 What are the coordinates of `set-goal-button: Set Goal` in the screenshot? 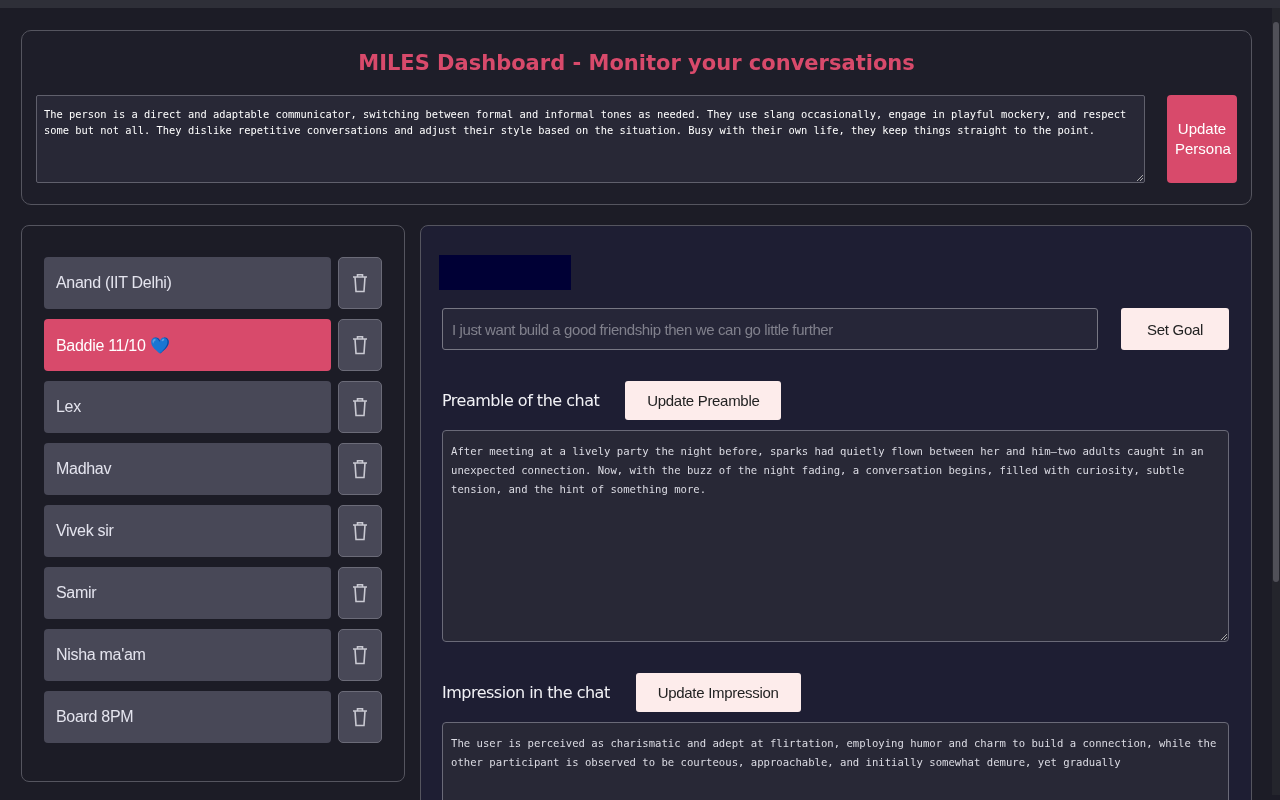 It's located at (1175, 329).